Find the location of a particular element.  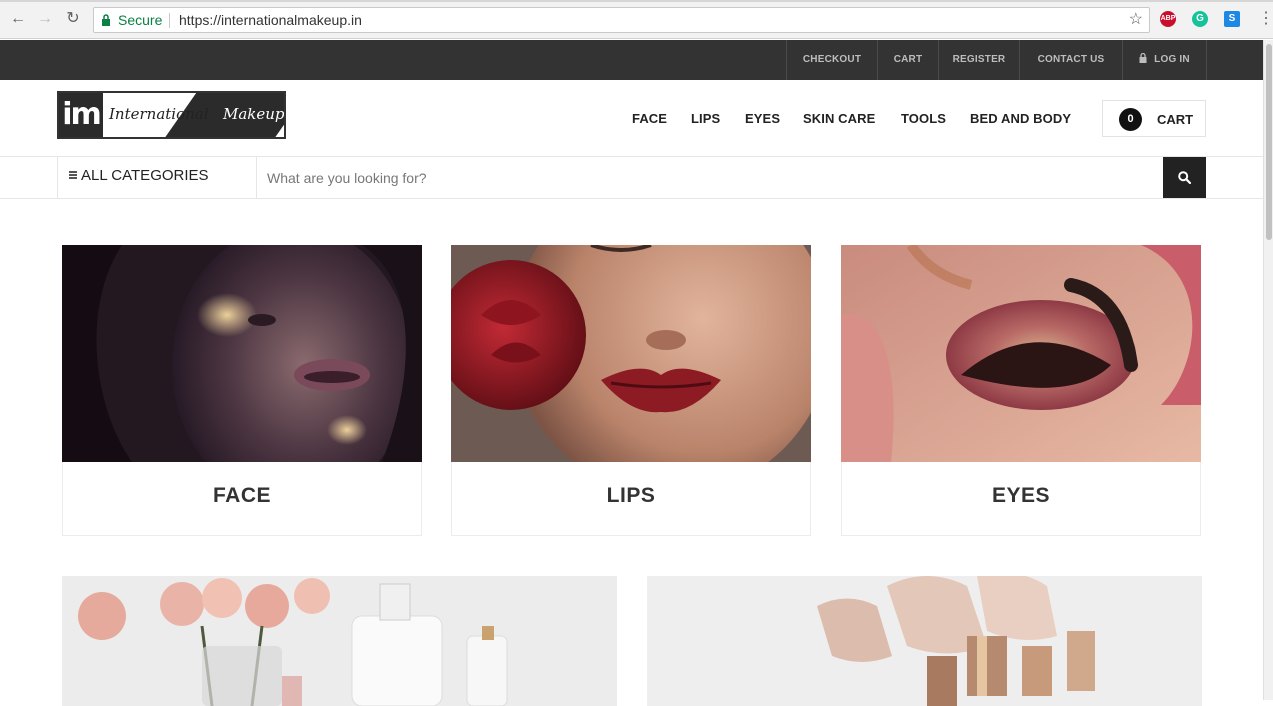

login-link: LOG IN is located at coordinates (1164, 60).